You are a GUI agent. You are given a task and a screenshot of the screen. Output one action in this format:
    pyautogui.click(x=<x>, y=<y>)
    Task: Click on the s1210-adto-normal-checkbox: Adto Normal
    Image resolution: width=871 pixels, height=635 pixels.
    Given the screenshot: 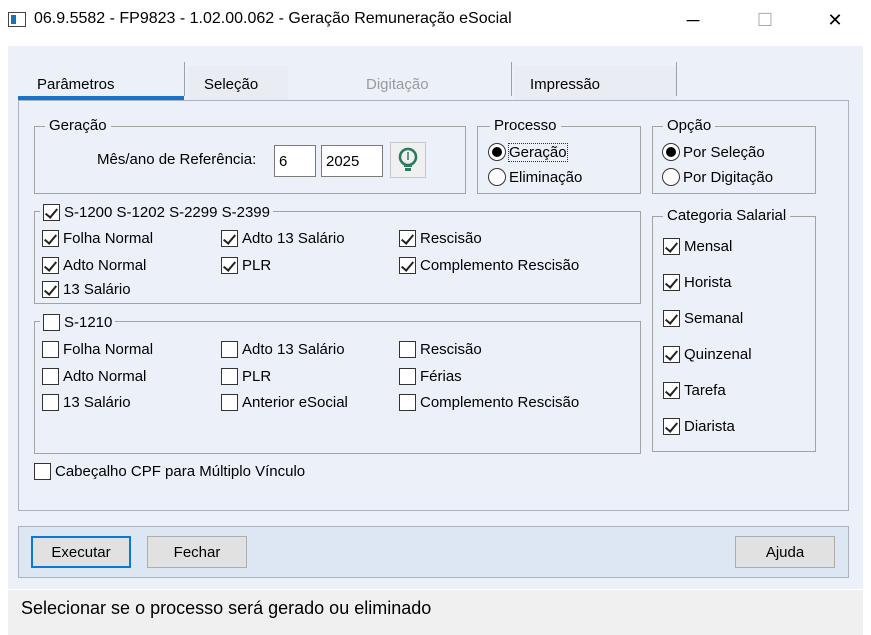 What is the action you would take?
    pyautogui.click(x=94, y=376)
    